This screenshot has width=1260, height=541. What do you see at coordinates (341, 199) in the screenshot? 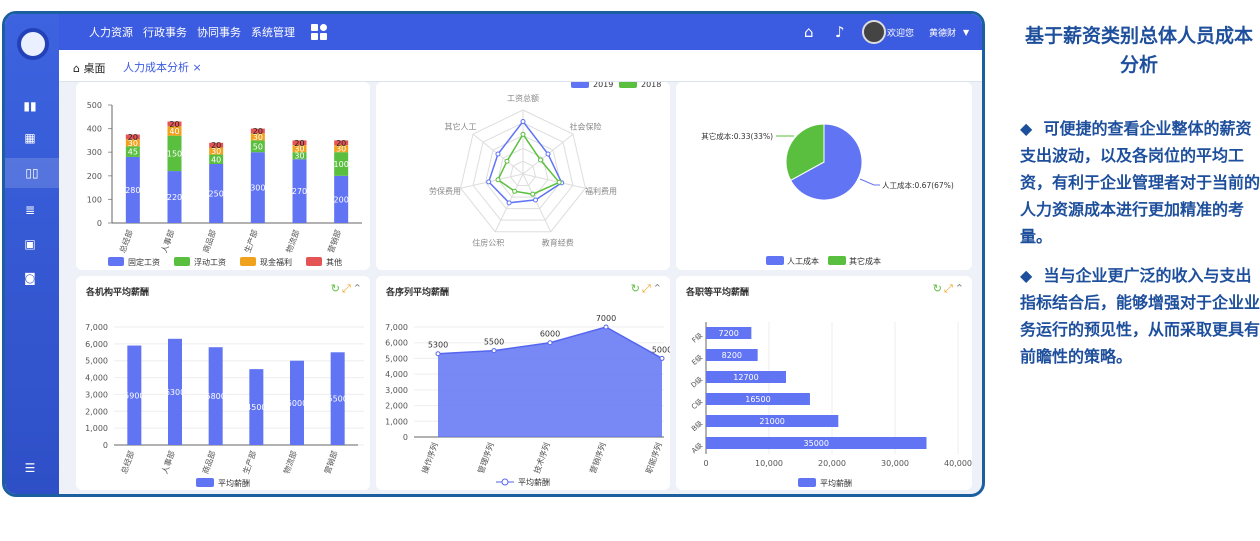
I see `data-label: 200` at bounding box center [341, 199].